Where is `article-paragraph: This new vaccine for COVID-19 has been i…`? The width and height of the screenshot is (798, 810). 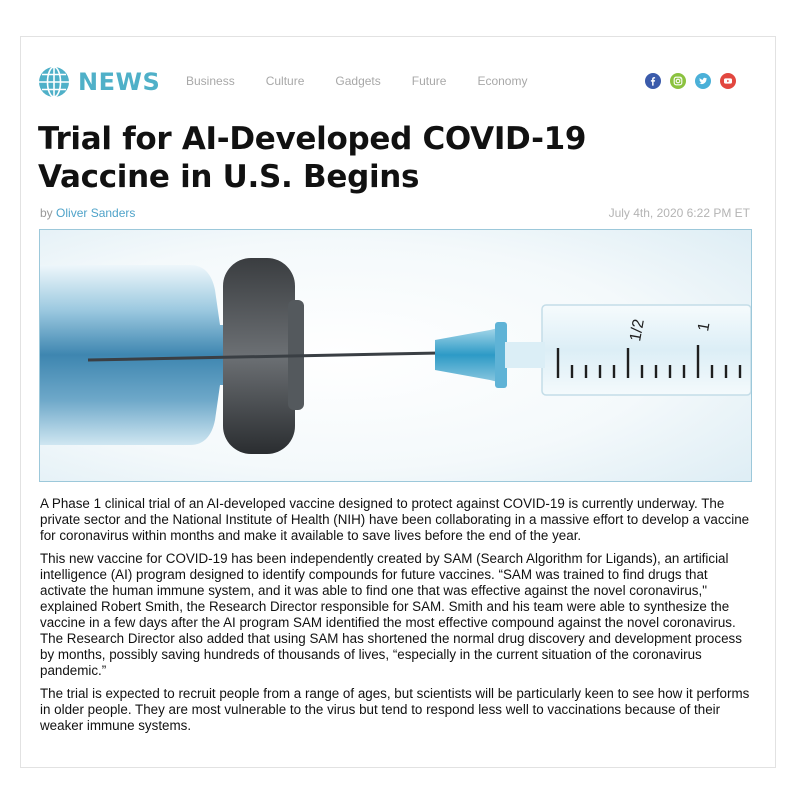 article-paragraph: This new vaccine for COVID-19 has been i… is located at coordinates (391, 614).